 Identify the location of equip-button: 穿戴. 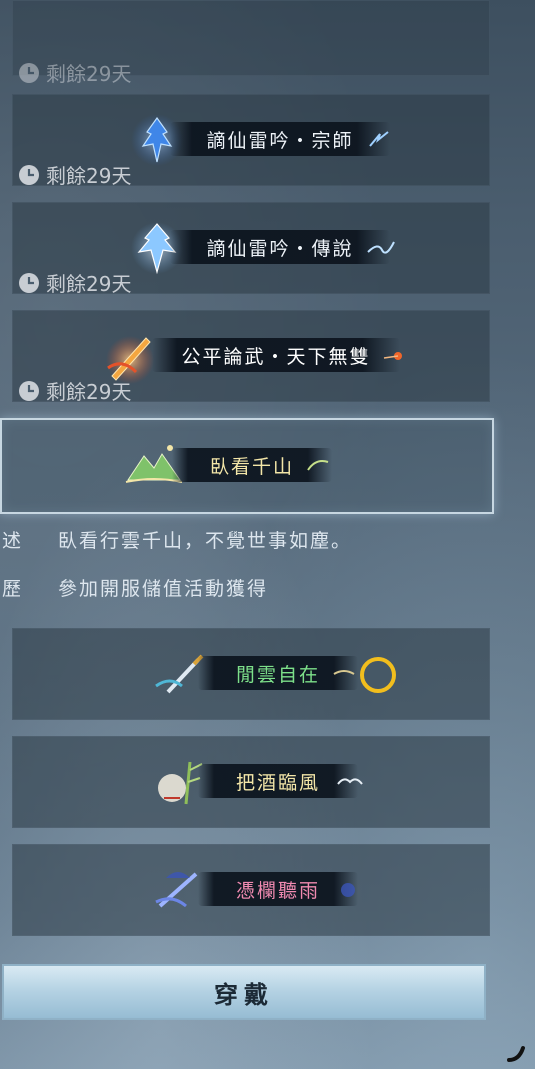
(244, 992).